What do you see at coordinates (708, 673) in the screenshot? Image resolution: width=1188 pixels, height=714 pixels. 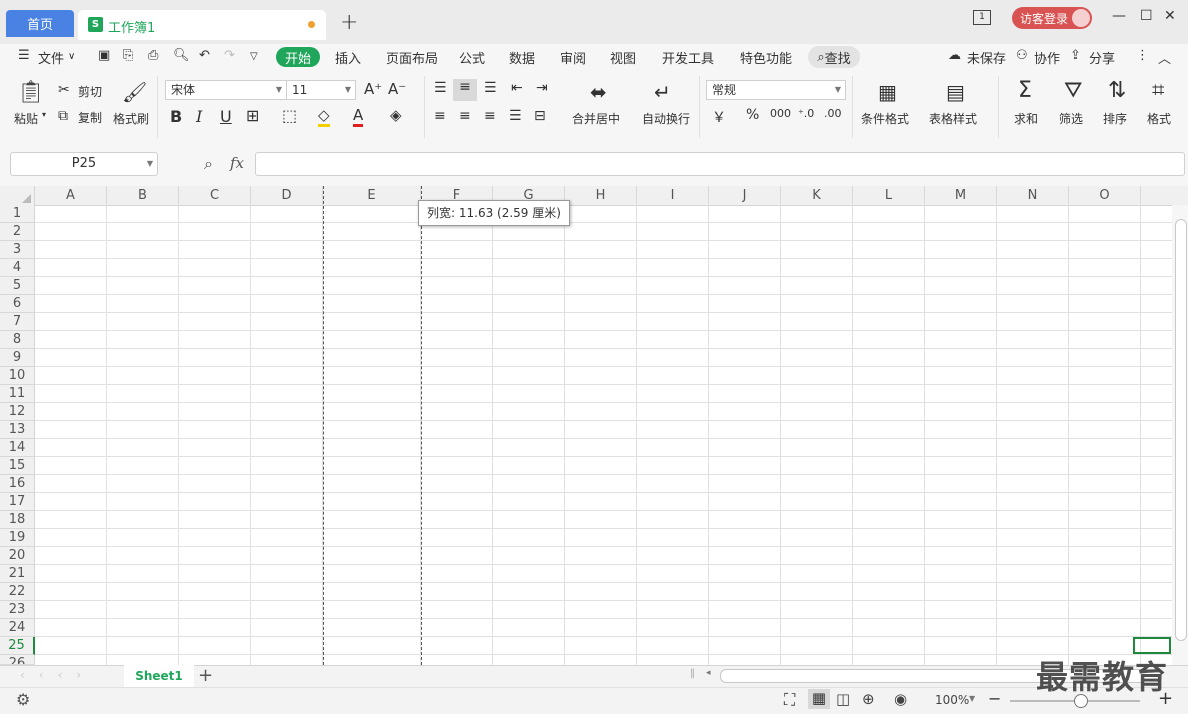 I see `scroll-left-icon: ◂` at bounding box center [708, 673].